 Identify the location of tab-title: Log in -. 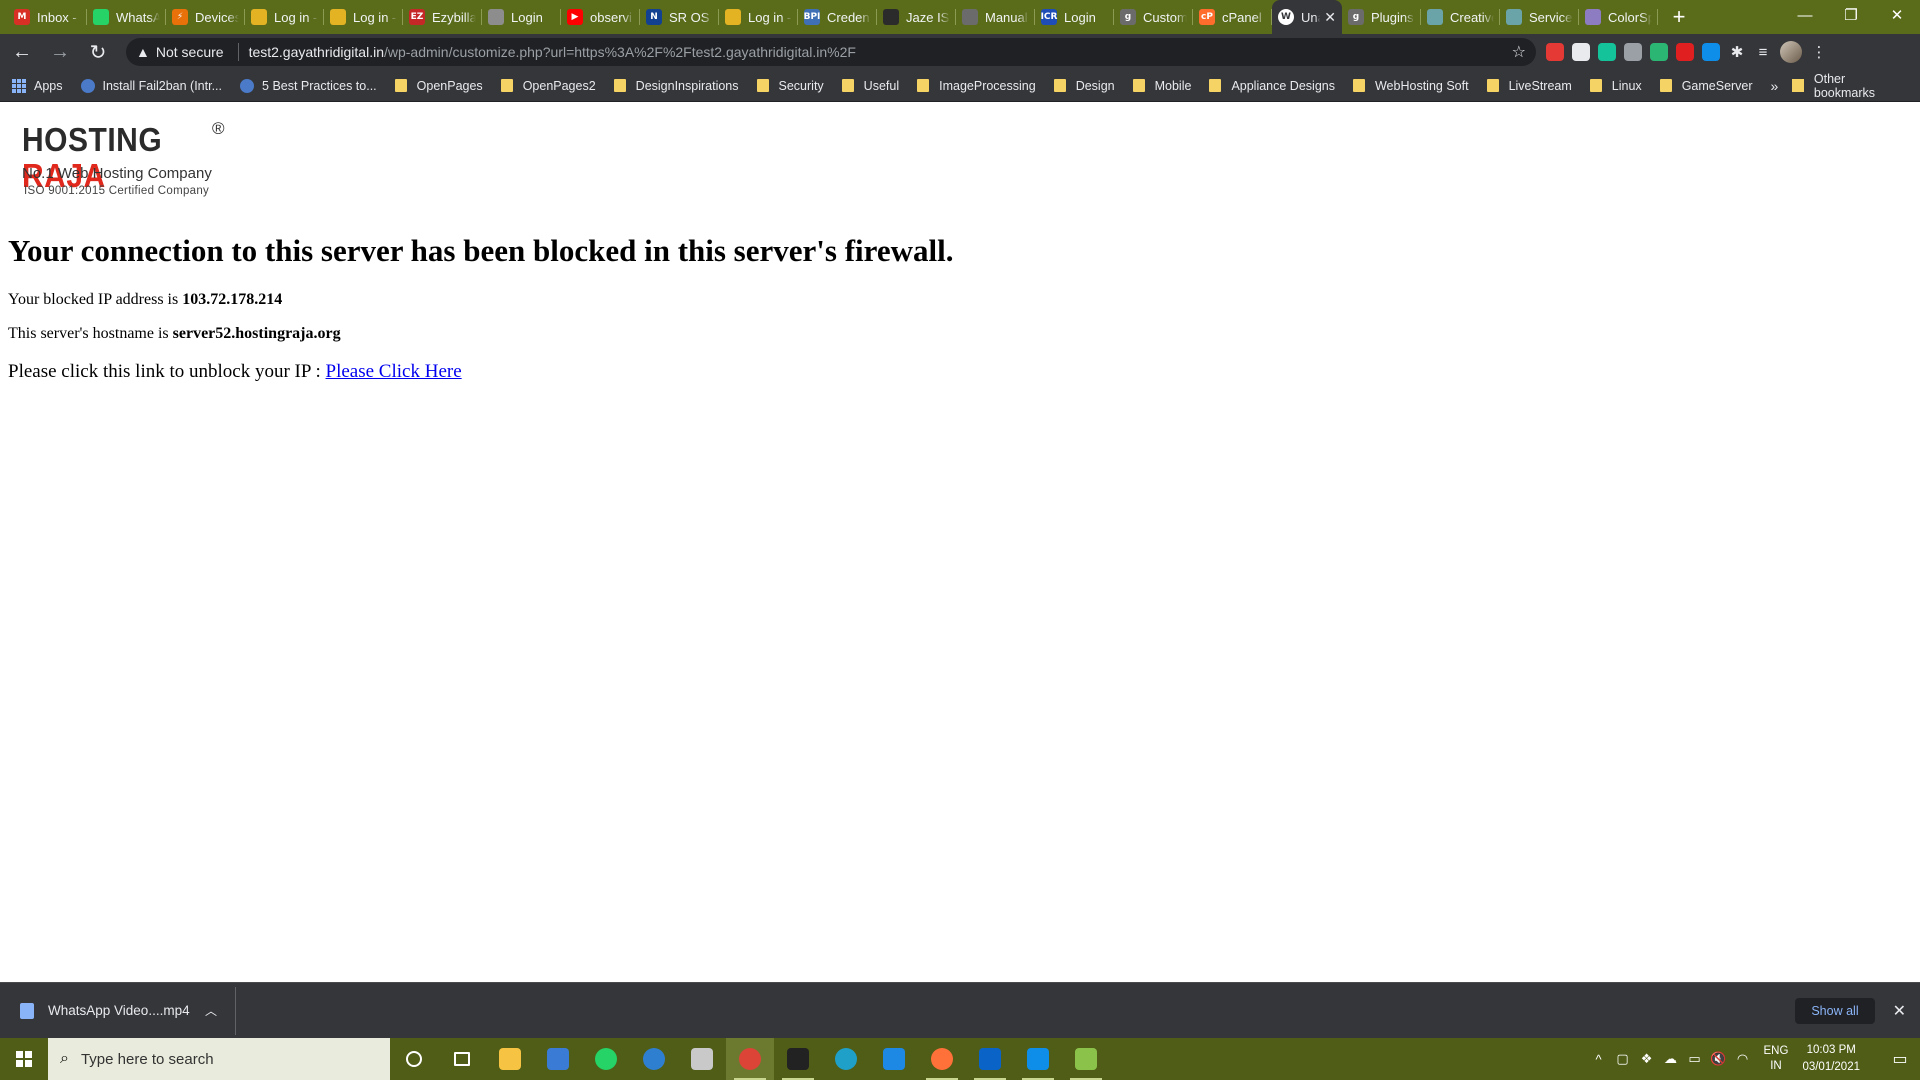
(375, 17).